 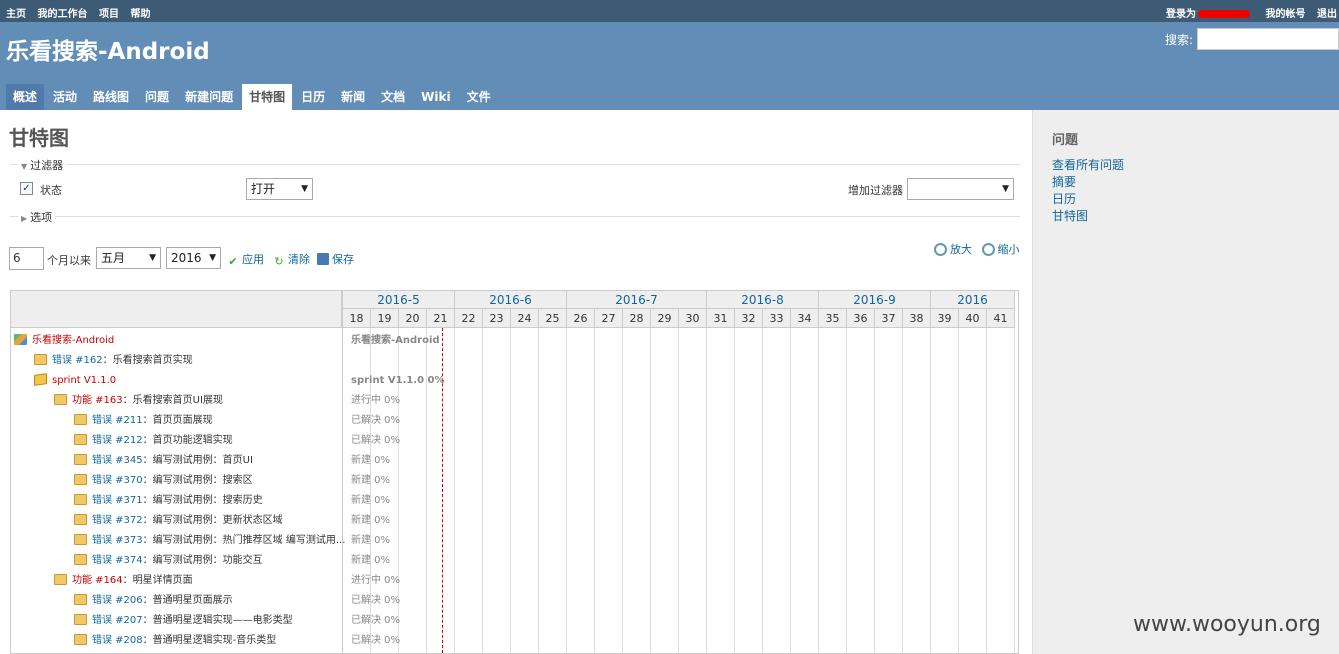 What do you see at coordinates (1000, 249) in the screenshot?
I see `zoom-out-link: 缩小` at bounding box center [1000, 249].